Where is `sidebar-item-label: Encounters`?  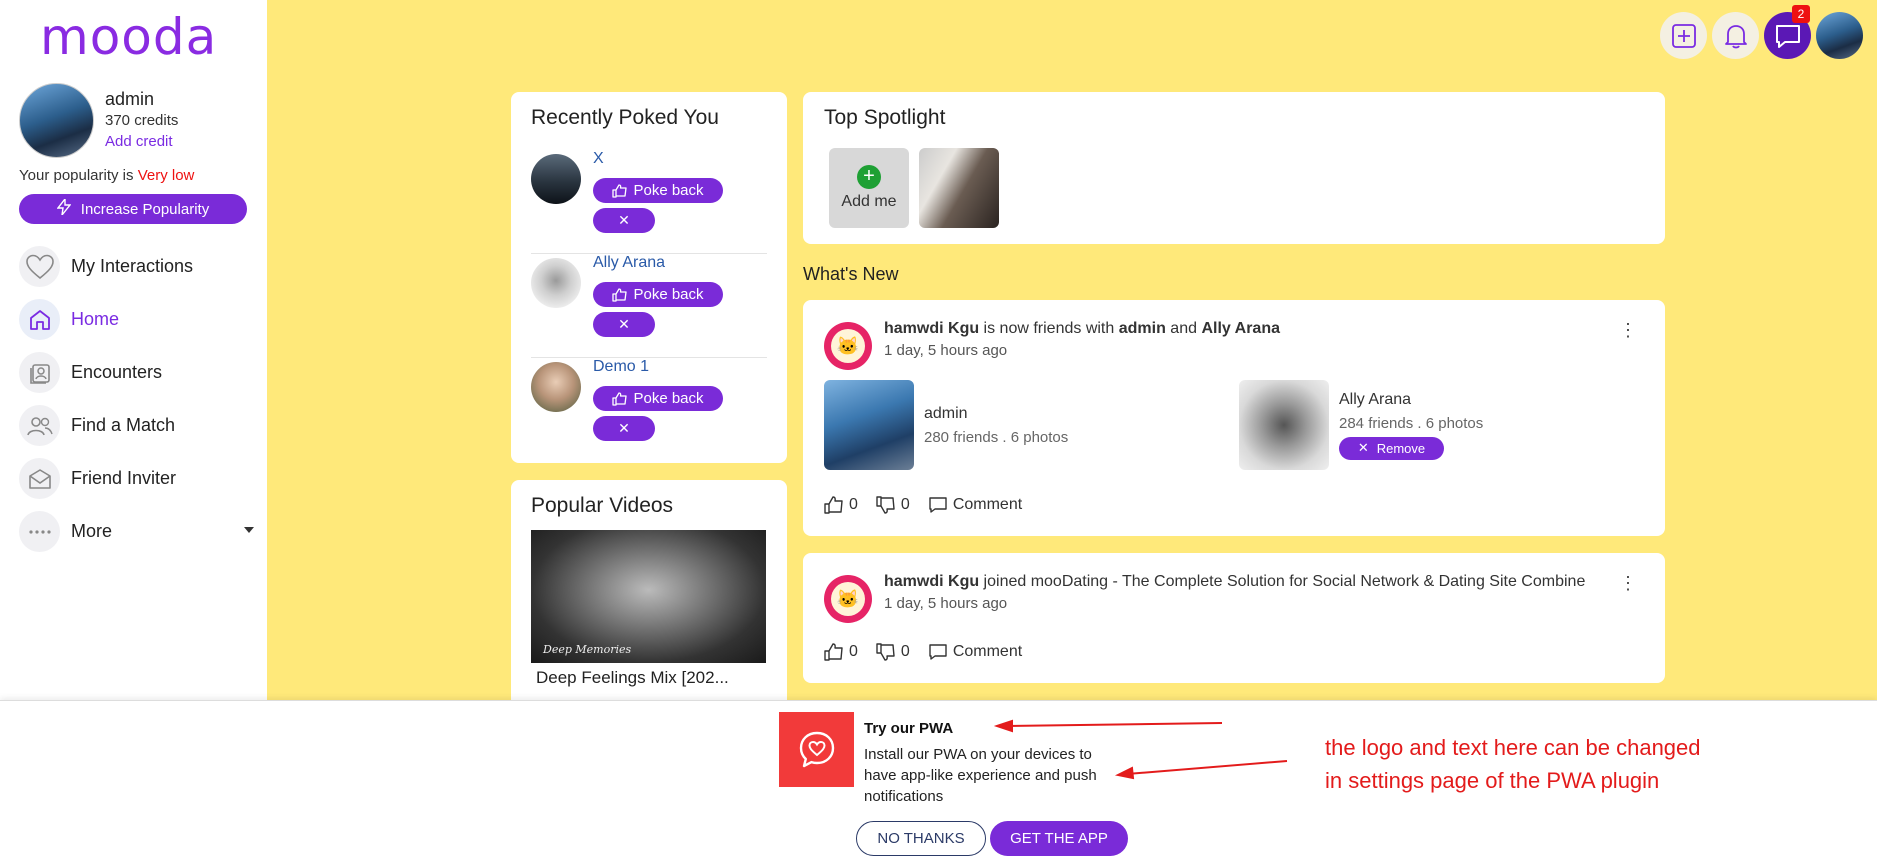
sidebar-item-label: Encounters is located at coordinates (117, 372).